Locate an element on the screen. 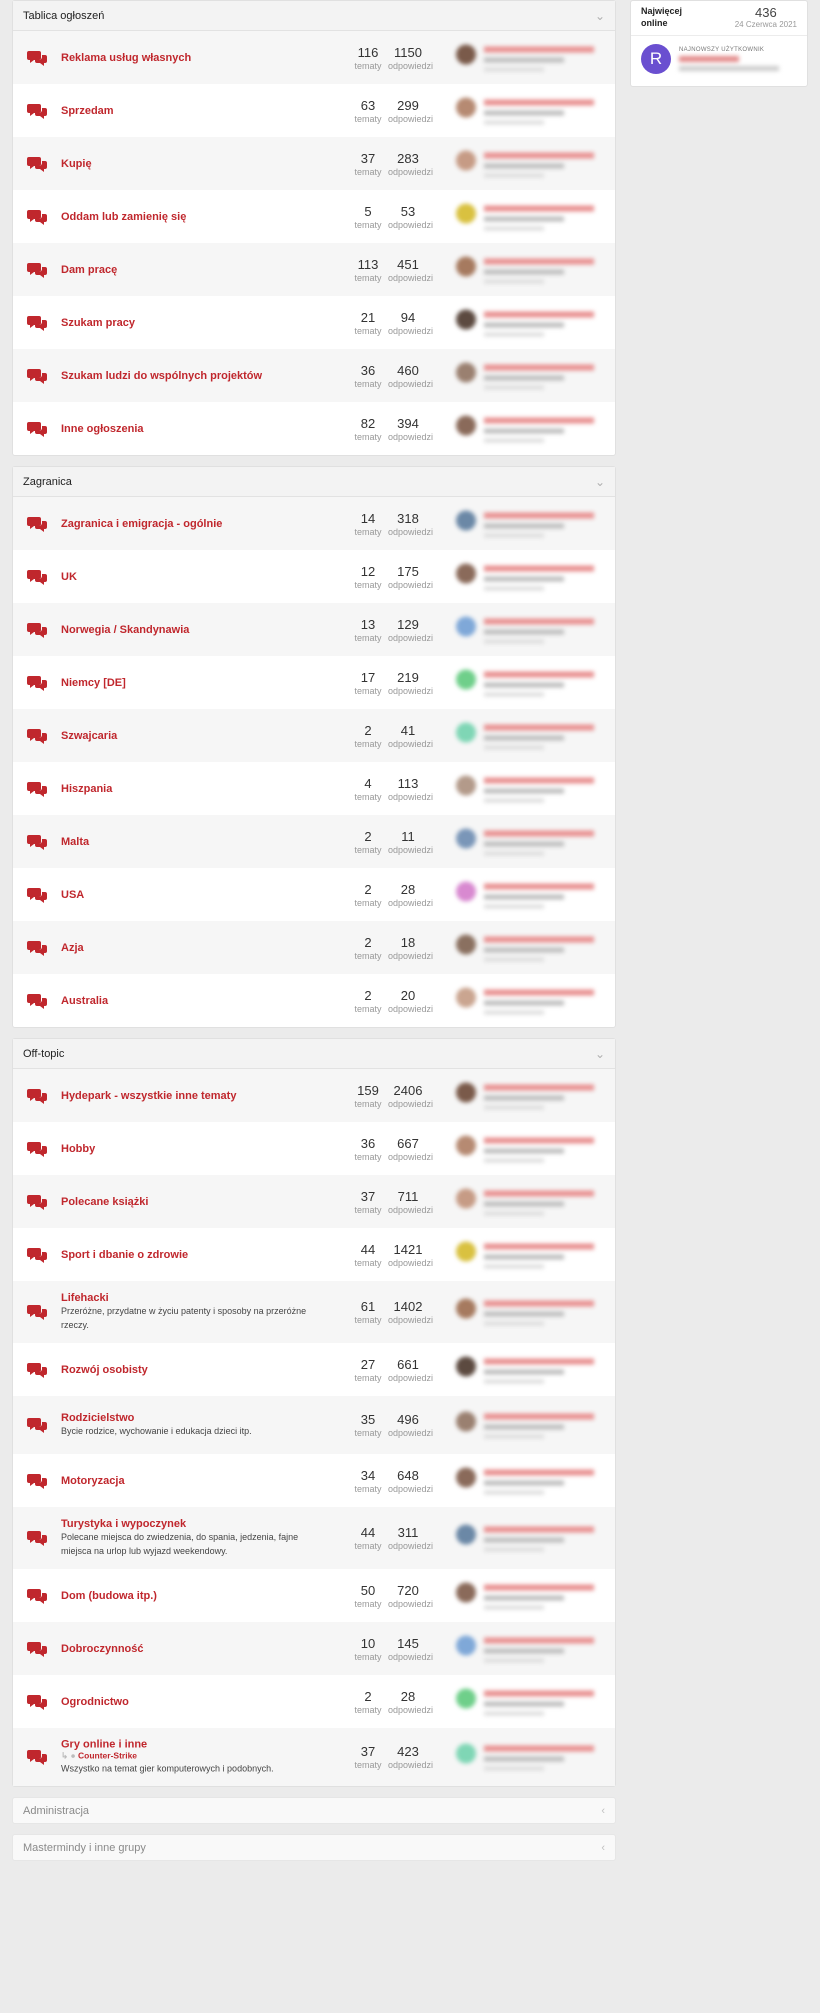 The image size is (820, 2013). forum-title-link: Inne ogłoszenia is located at coordinates (196, 429).